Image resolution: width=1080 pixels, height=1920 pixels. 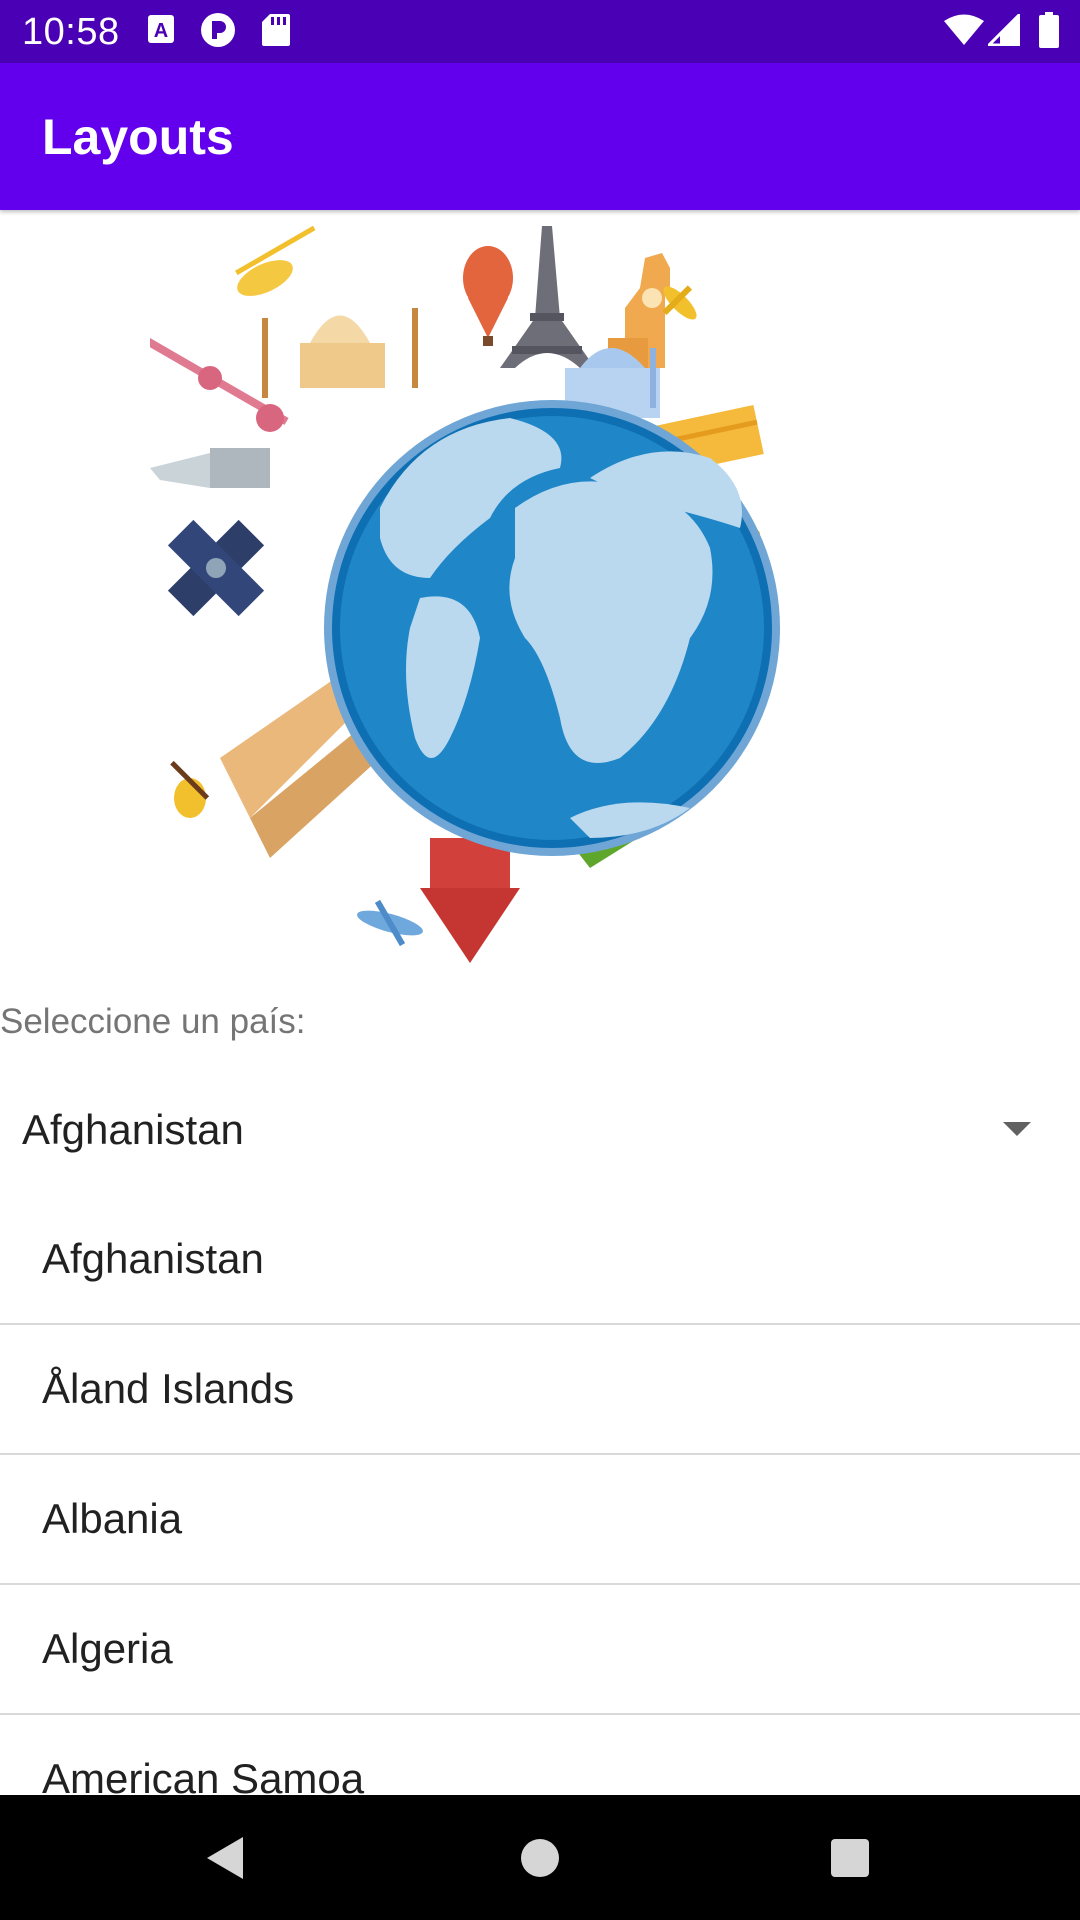 What do you see at coordinates (168, 1388) in the screenshot?
I see `list-item-label: Åland Islands` at bounding box center [168, 1388].